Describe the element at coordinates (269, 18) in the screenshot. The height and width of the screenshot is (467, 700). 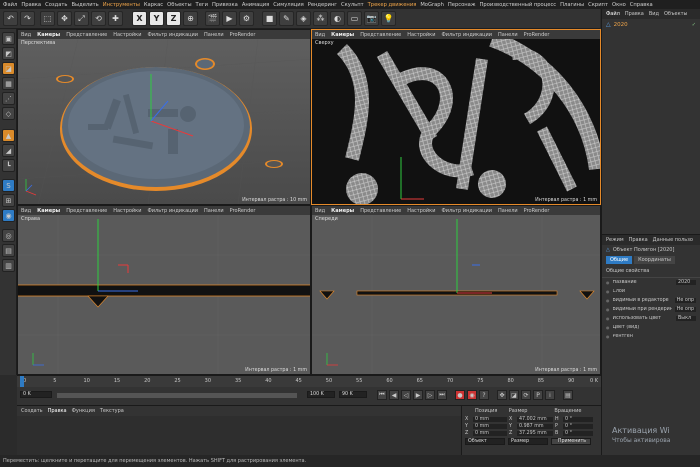
I see `cube-icon: ■` at that location.